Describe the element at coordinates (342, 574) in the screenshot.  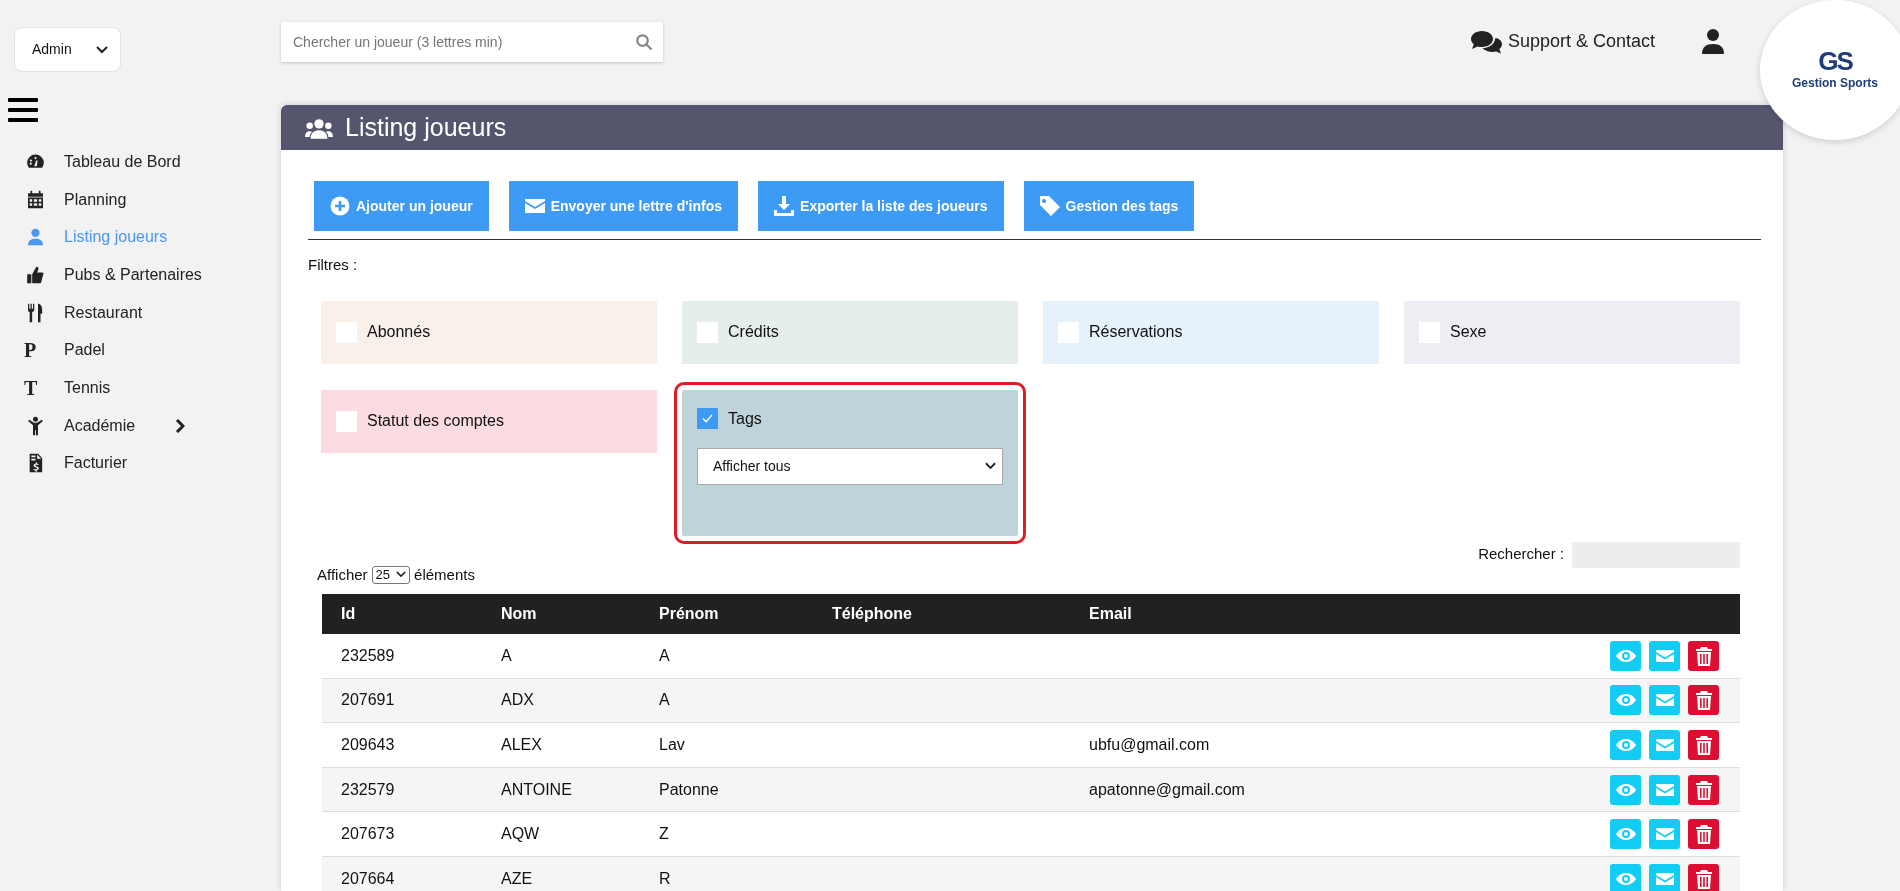
I see `length-label: Afficher` at that location.